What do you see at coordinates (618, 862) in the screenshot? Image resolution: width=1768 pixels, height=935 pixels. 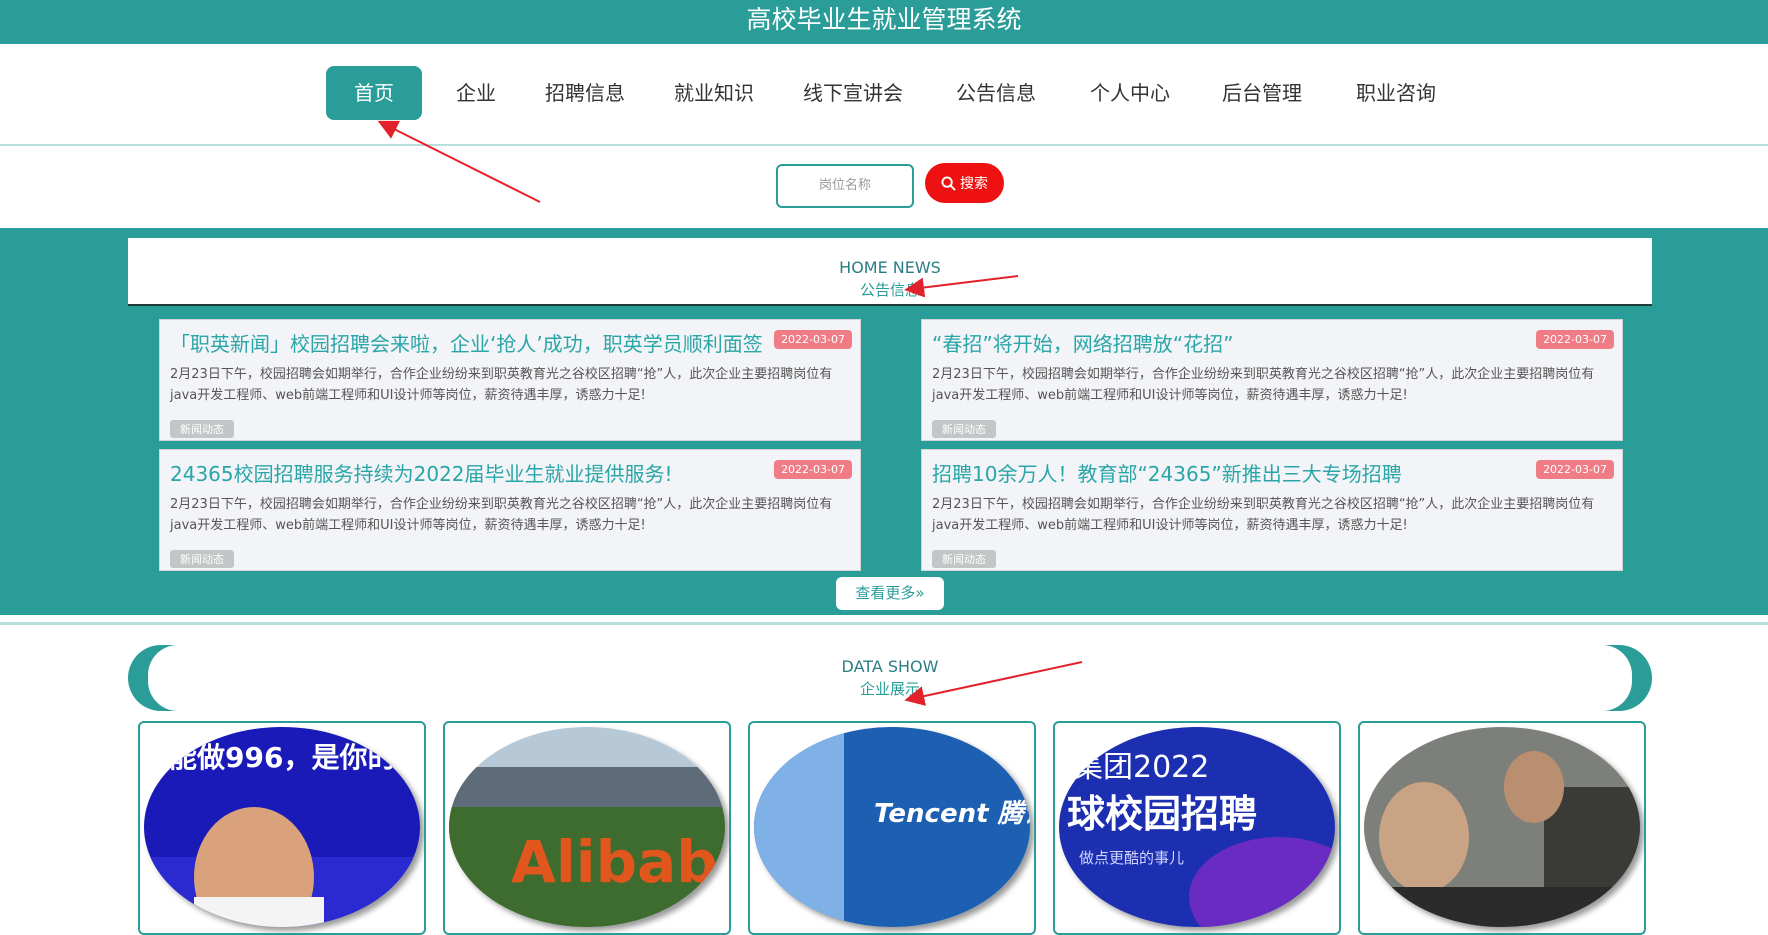 I see `company-image-caption: Alibaba` at bounding box center [618, 862].